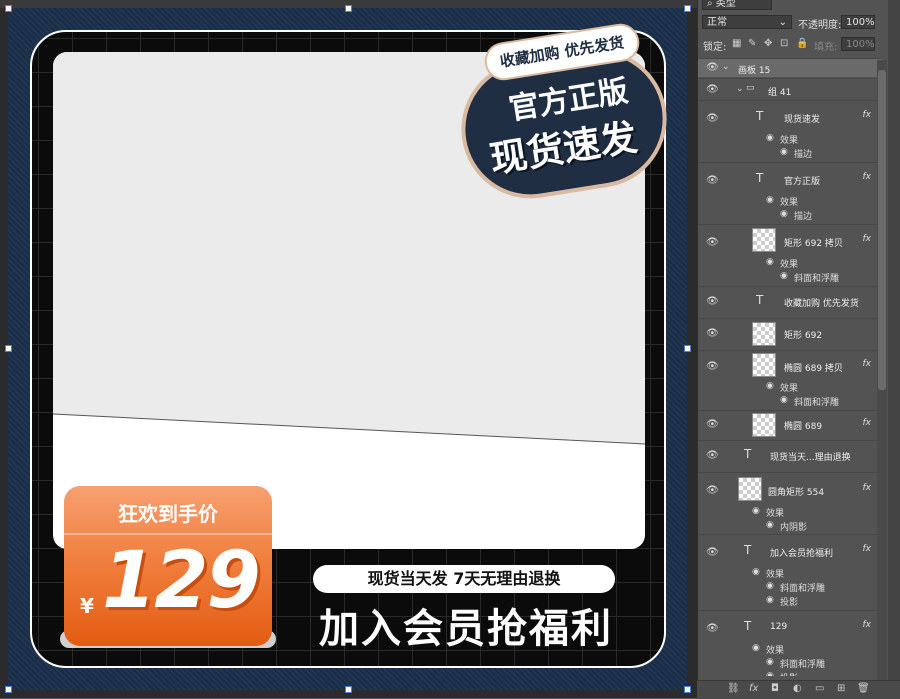 The image size is (900, 699). Describe the element at coordinates (715, 47) in the screenshot. I see `lock-label: 锁定:` at that location.